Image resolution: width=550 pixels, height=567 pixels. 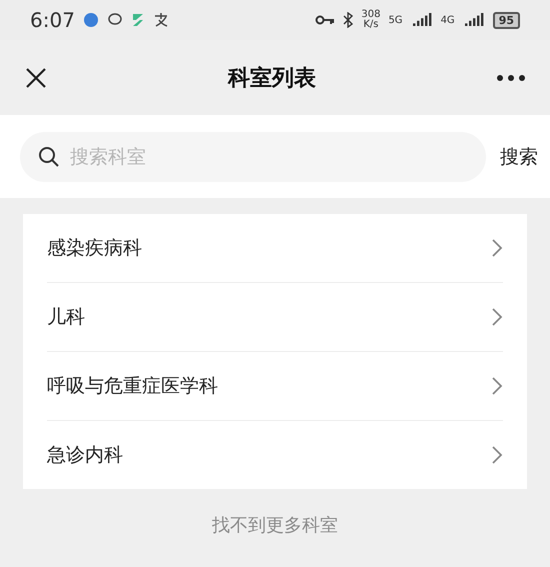 What do you see at coordinates (36, 78) in the screenshot?
I see `close-icon` at bounding box center [36, 78].